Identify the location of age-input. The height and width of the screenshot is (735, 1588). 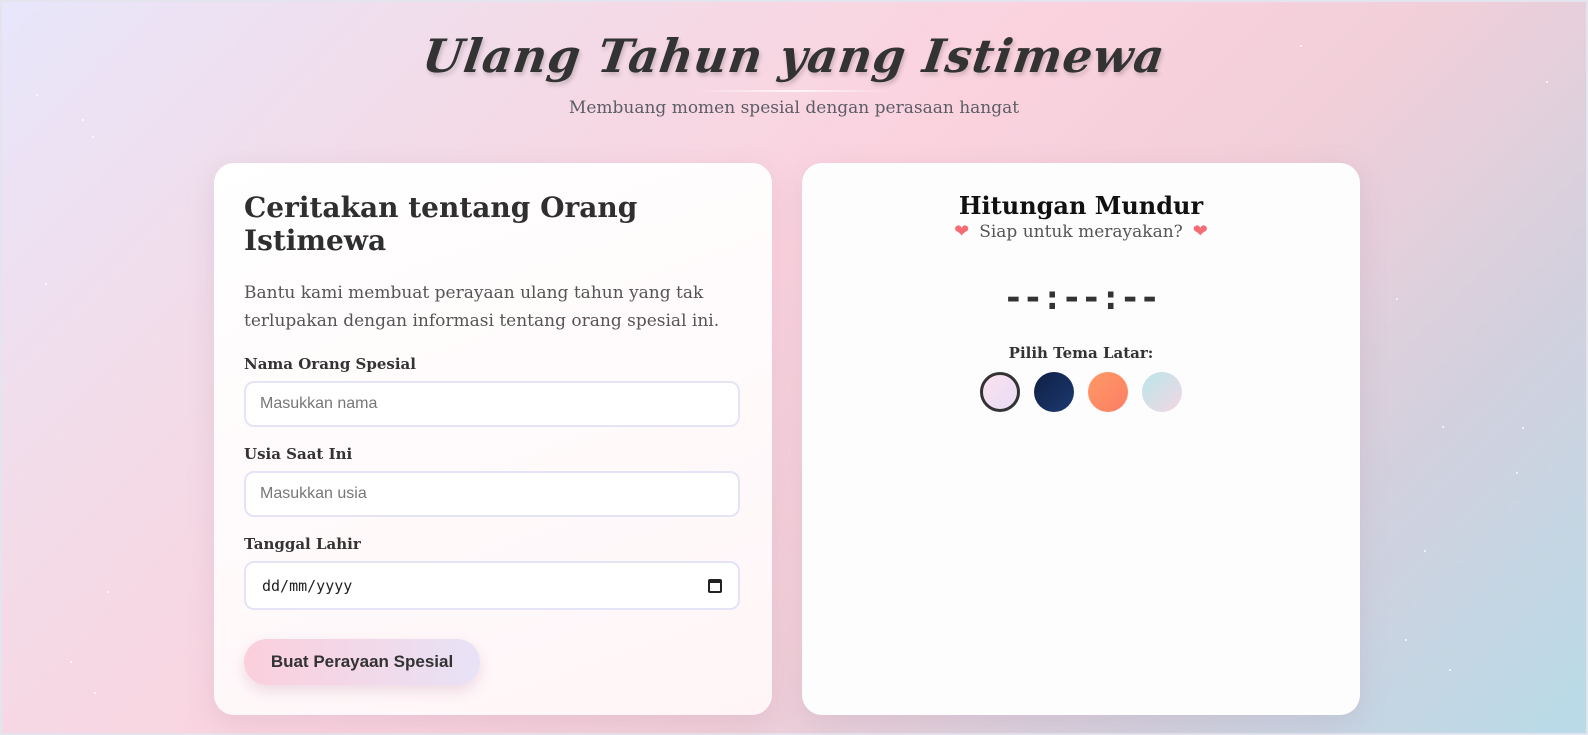
(492, 494).